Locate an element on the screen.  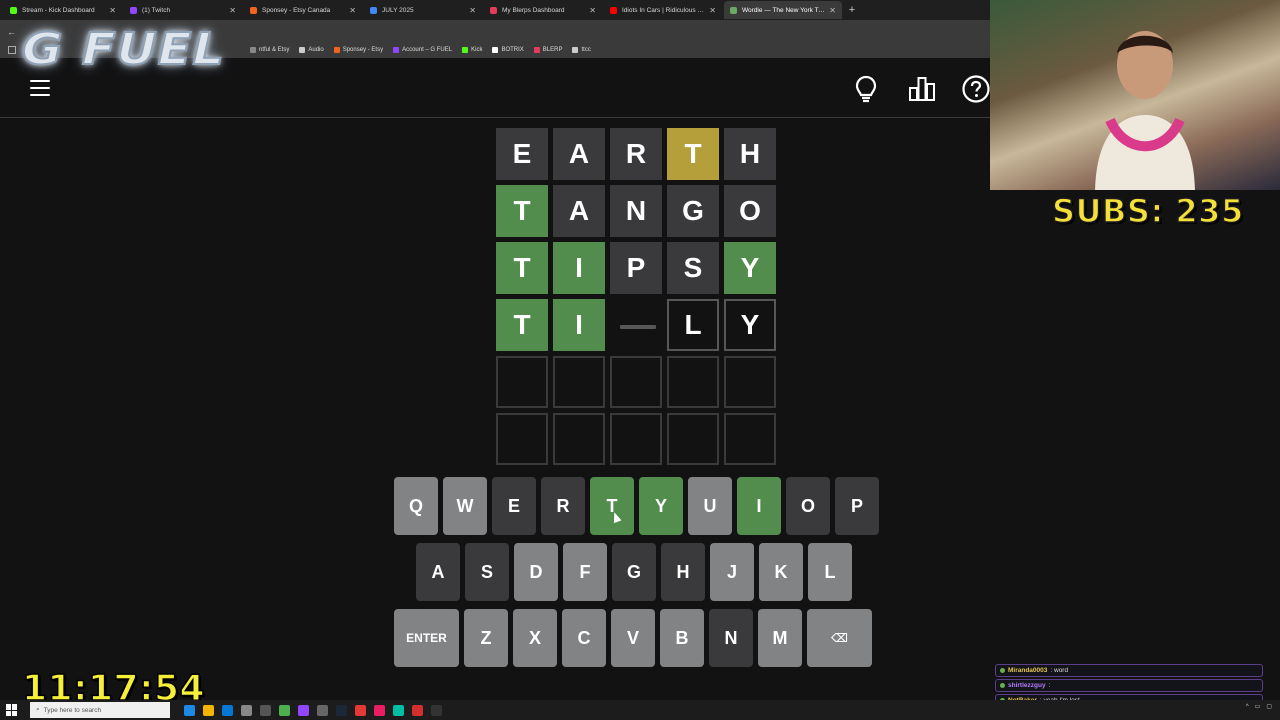
system-tray: ^ ▭ ▢ is located at coordinates (1259, 707).